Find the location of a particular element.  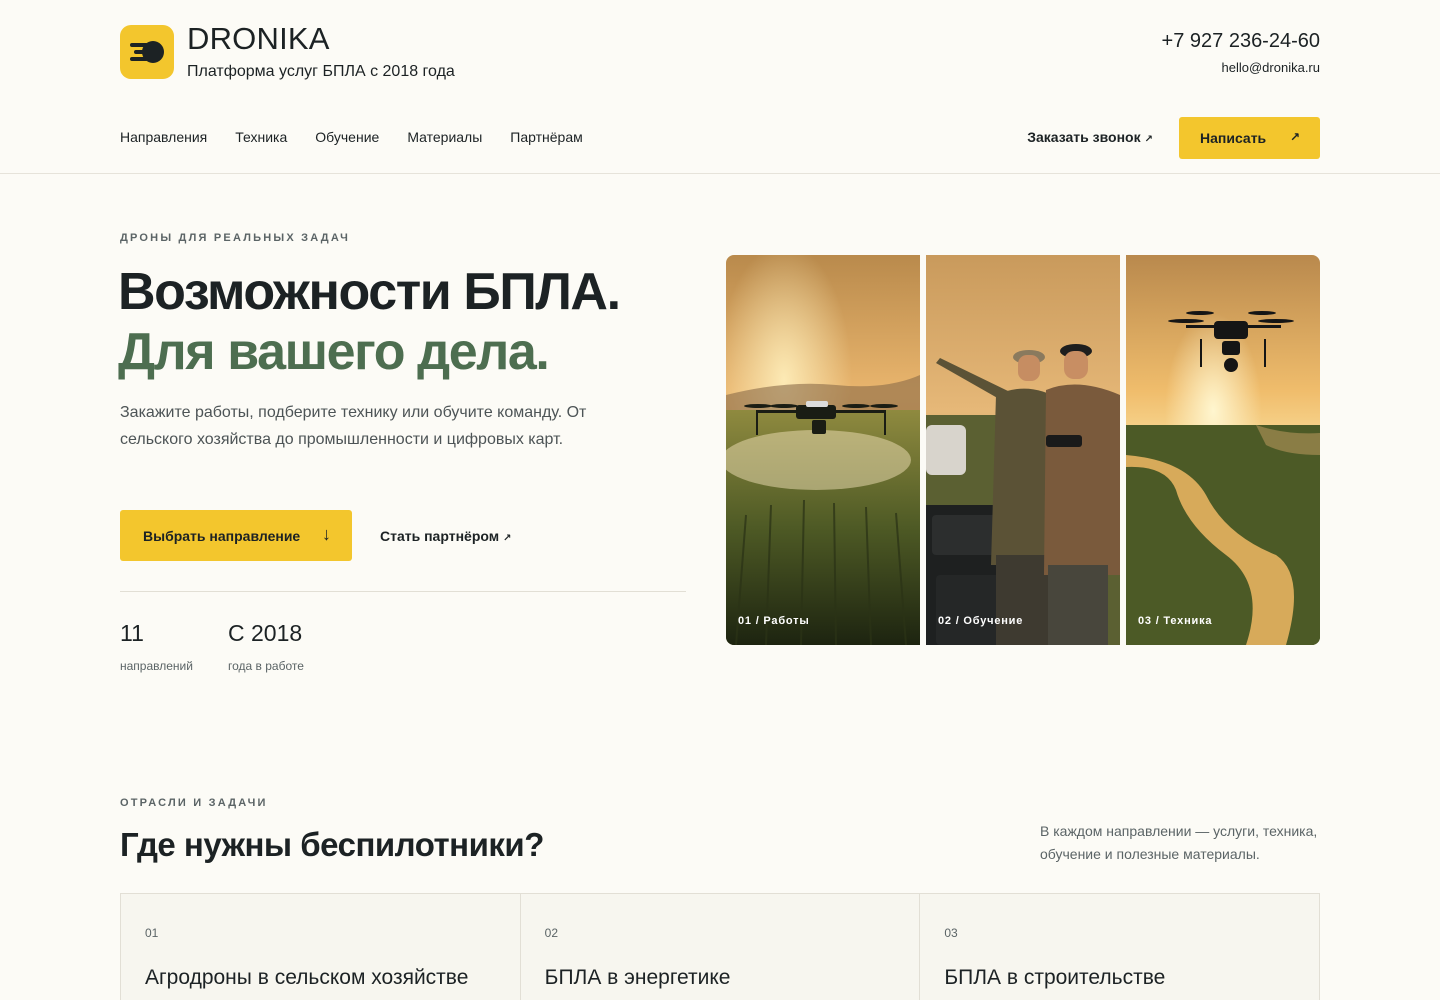

drone-logo-icon is located at coordinates (147, 52).